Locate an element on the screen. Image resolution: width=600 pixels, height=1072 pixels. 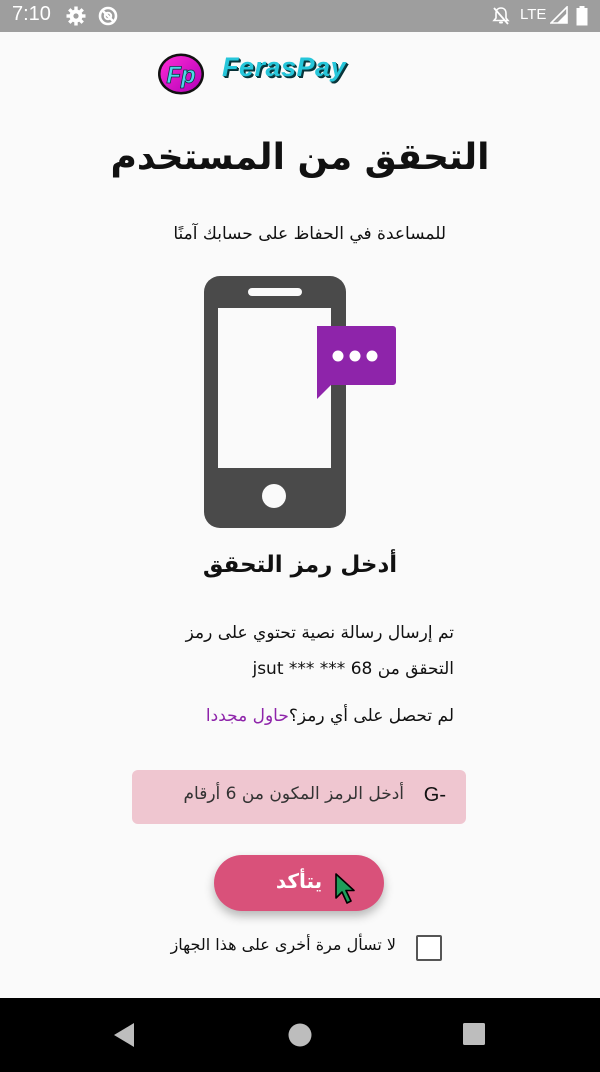
no-disturb-icon is located at coordinates (108, 16).